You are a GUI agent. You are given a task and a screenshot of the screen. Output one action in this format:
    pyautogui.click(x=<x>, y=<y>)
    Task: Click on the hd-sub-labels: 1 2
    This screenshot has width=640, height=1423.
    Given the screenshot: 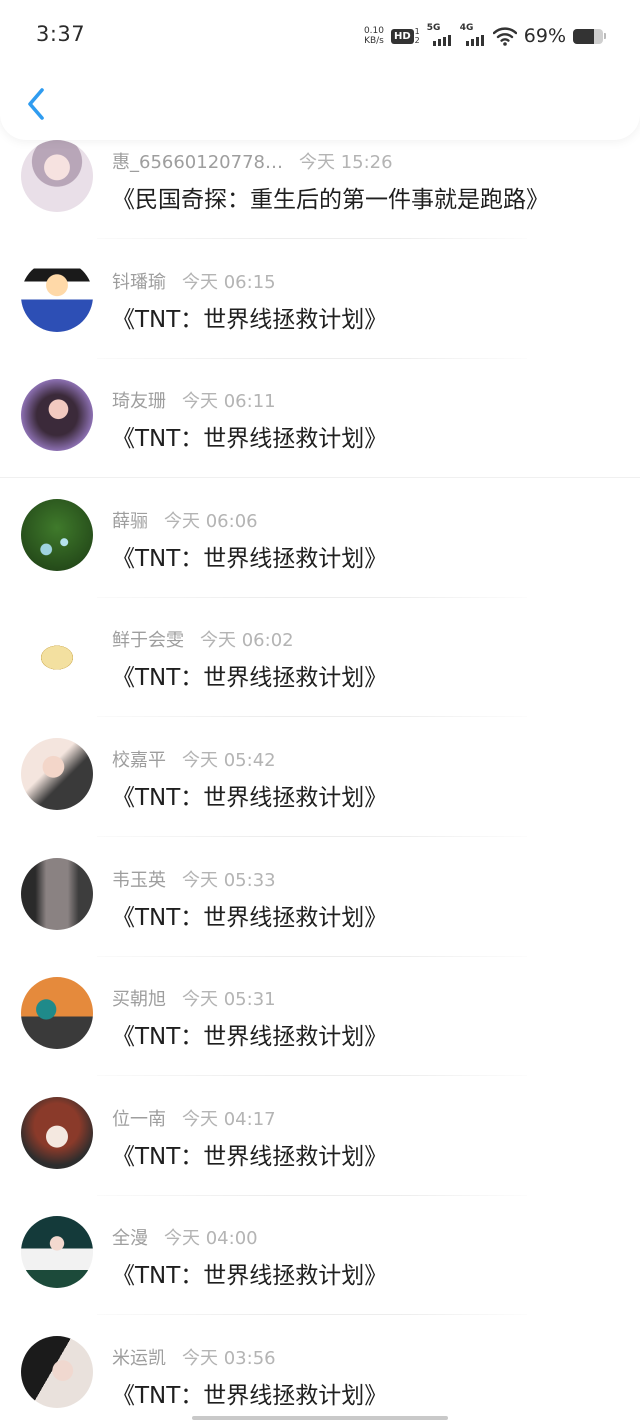 What is the action you would take?
    pyautogui.click(x=417, y=36)
    